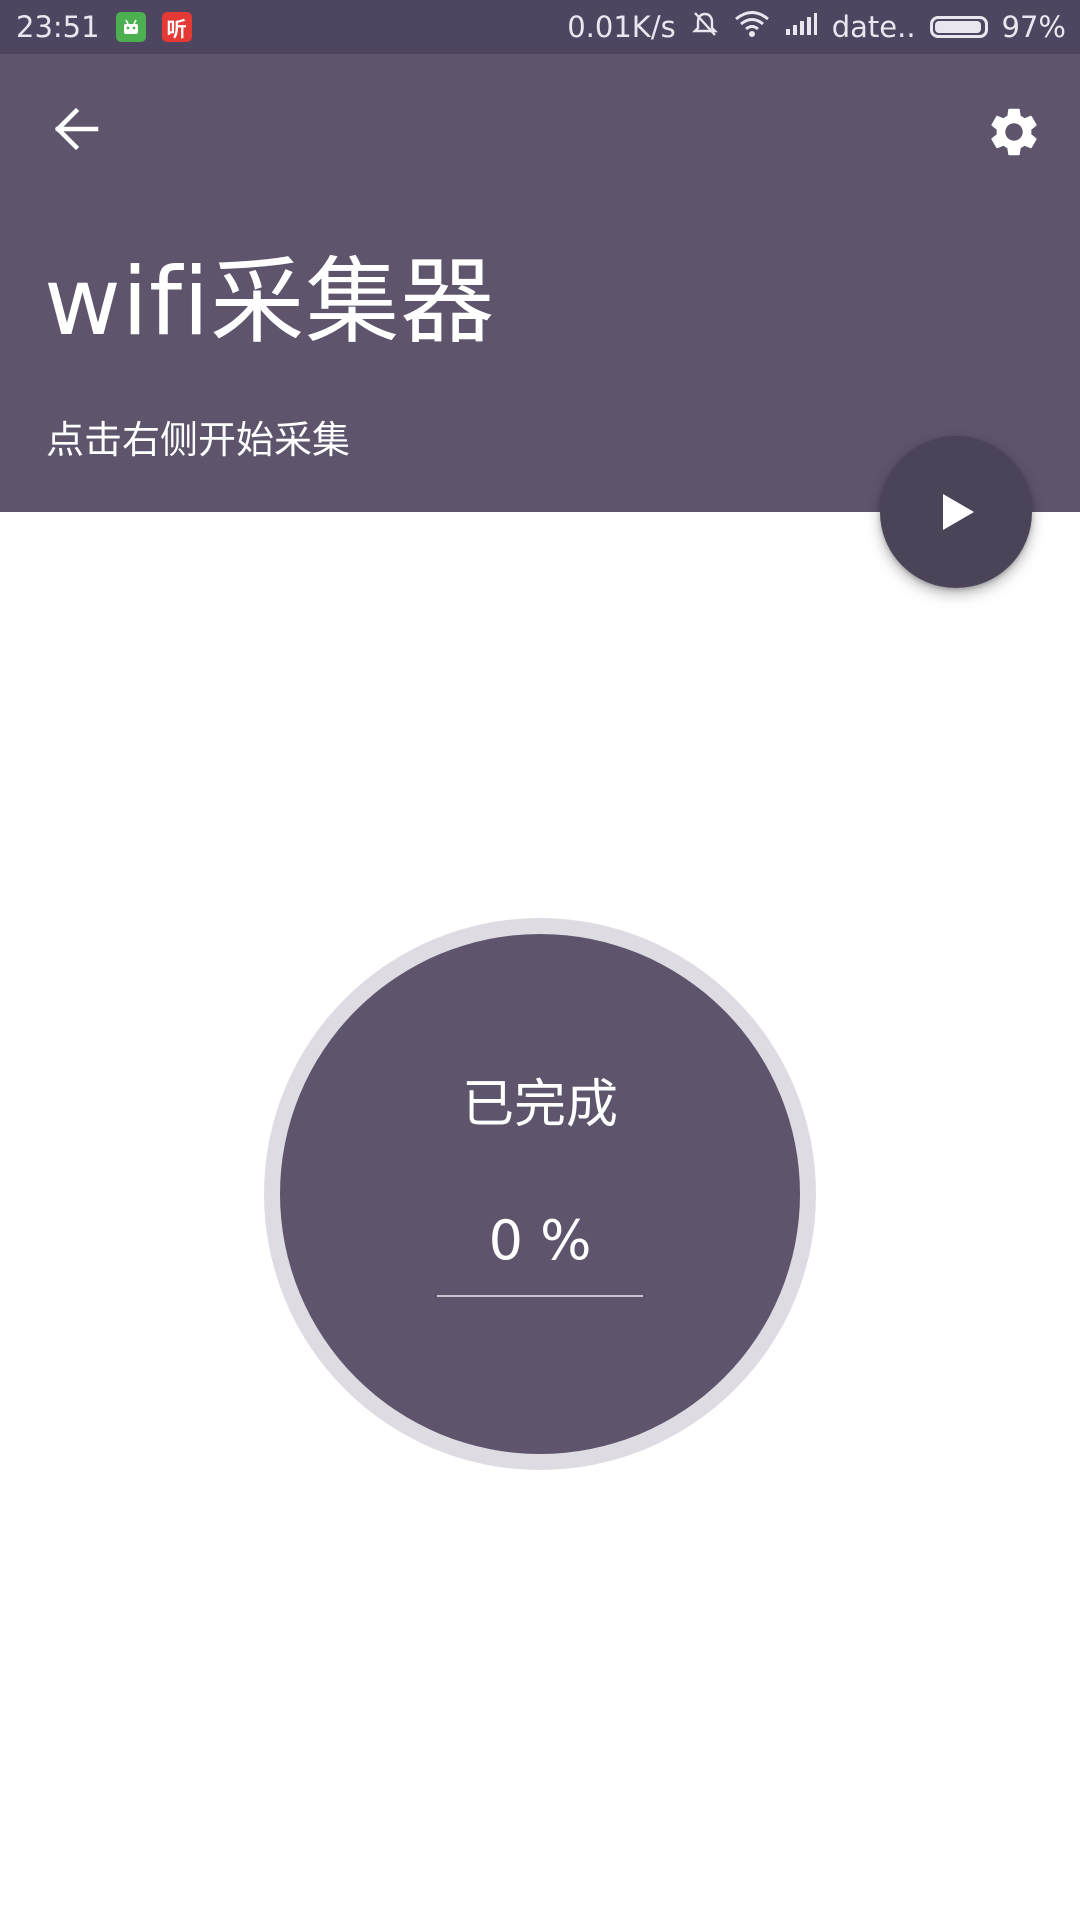  I want to click on progress-underline, so click(540, 1296).